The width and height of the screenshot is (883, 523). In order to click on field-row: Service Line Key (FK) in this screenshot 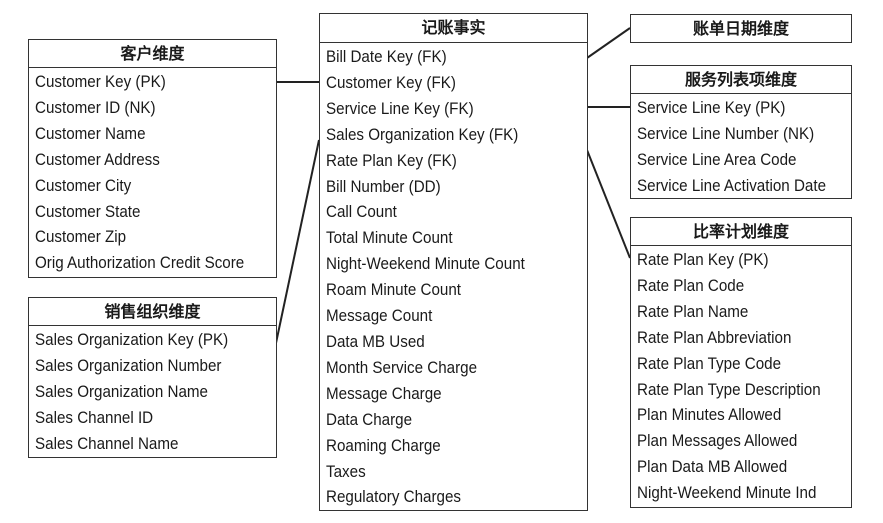, I will do `click(400, 108)`.